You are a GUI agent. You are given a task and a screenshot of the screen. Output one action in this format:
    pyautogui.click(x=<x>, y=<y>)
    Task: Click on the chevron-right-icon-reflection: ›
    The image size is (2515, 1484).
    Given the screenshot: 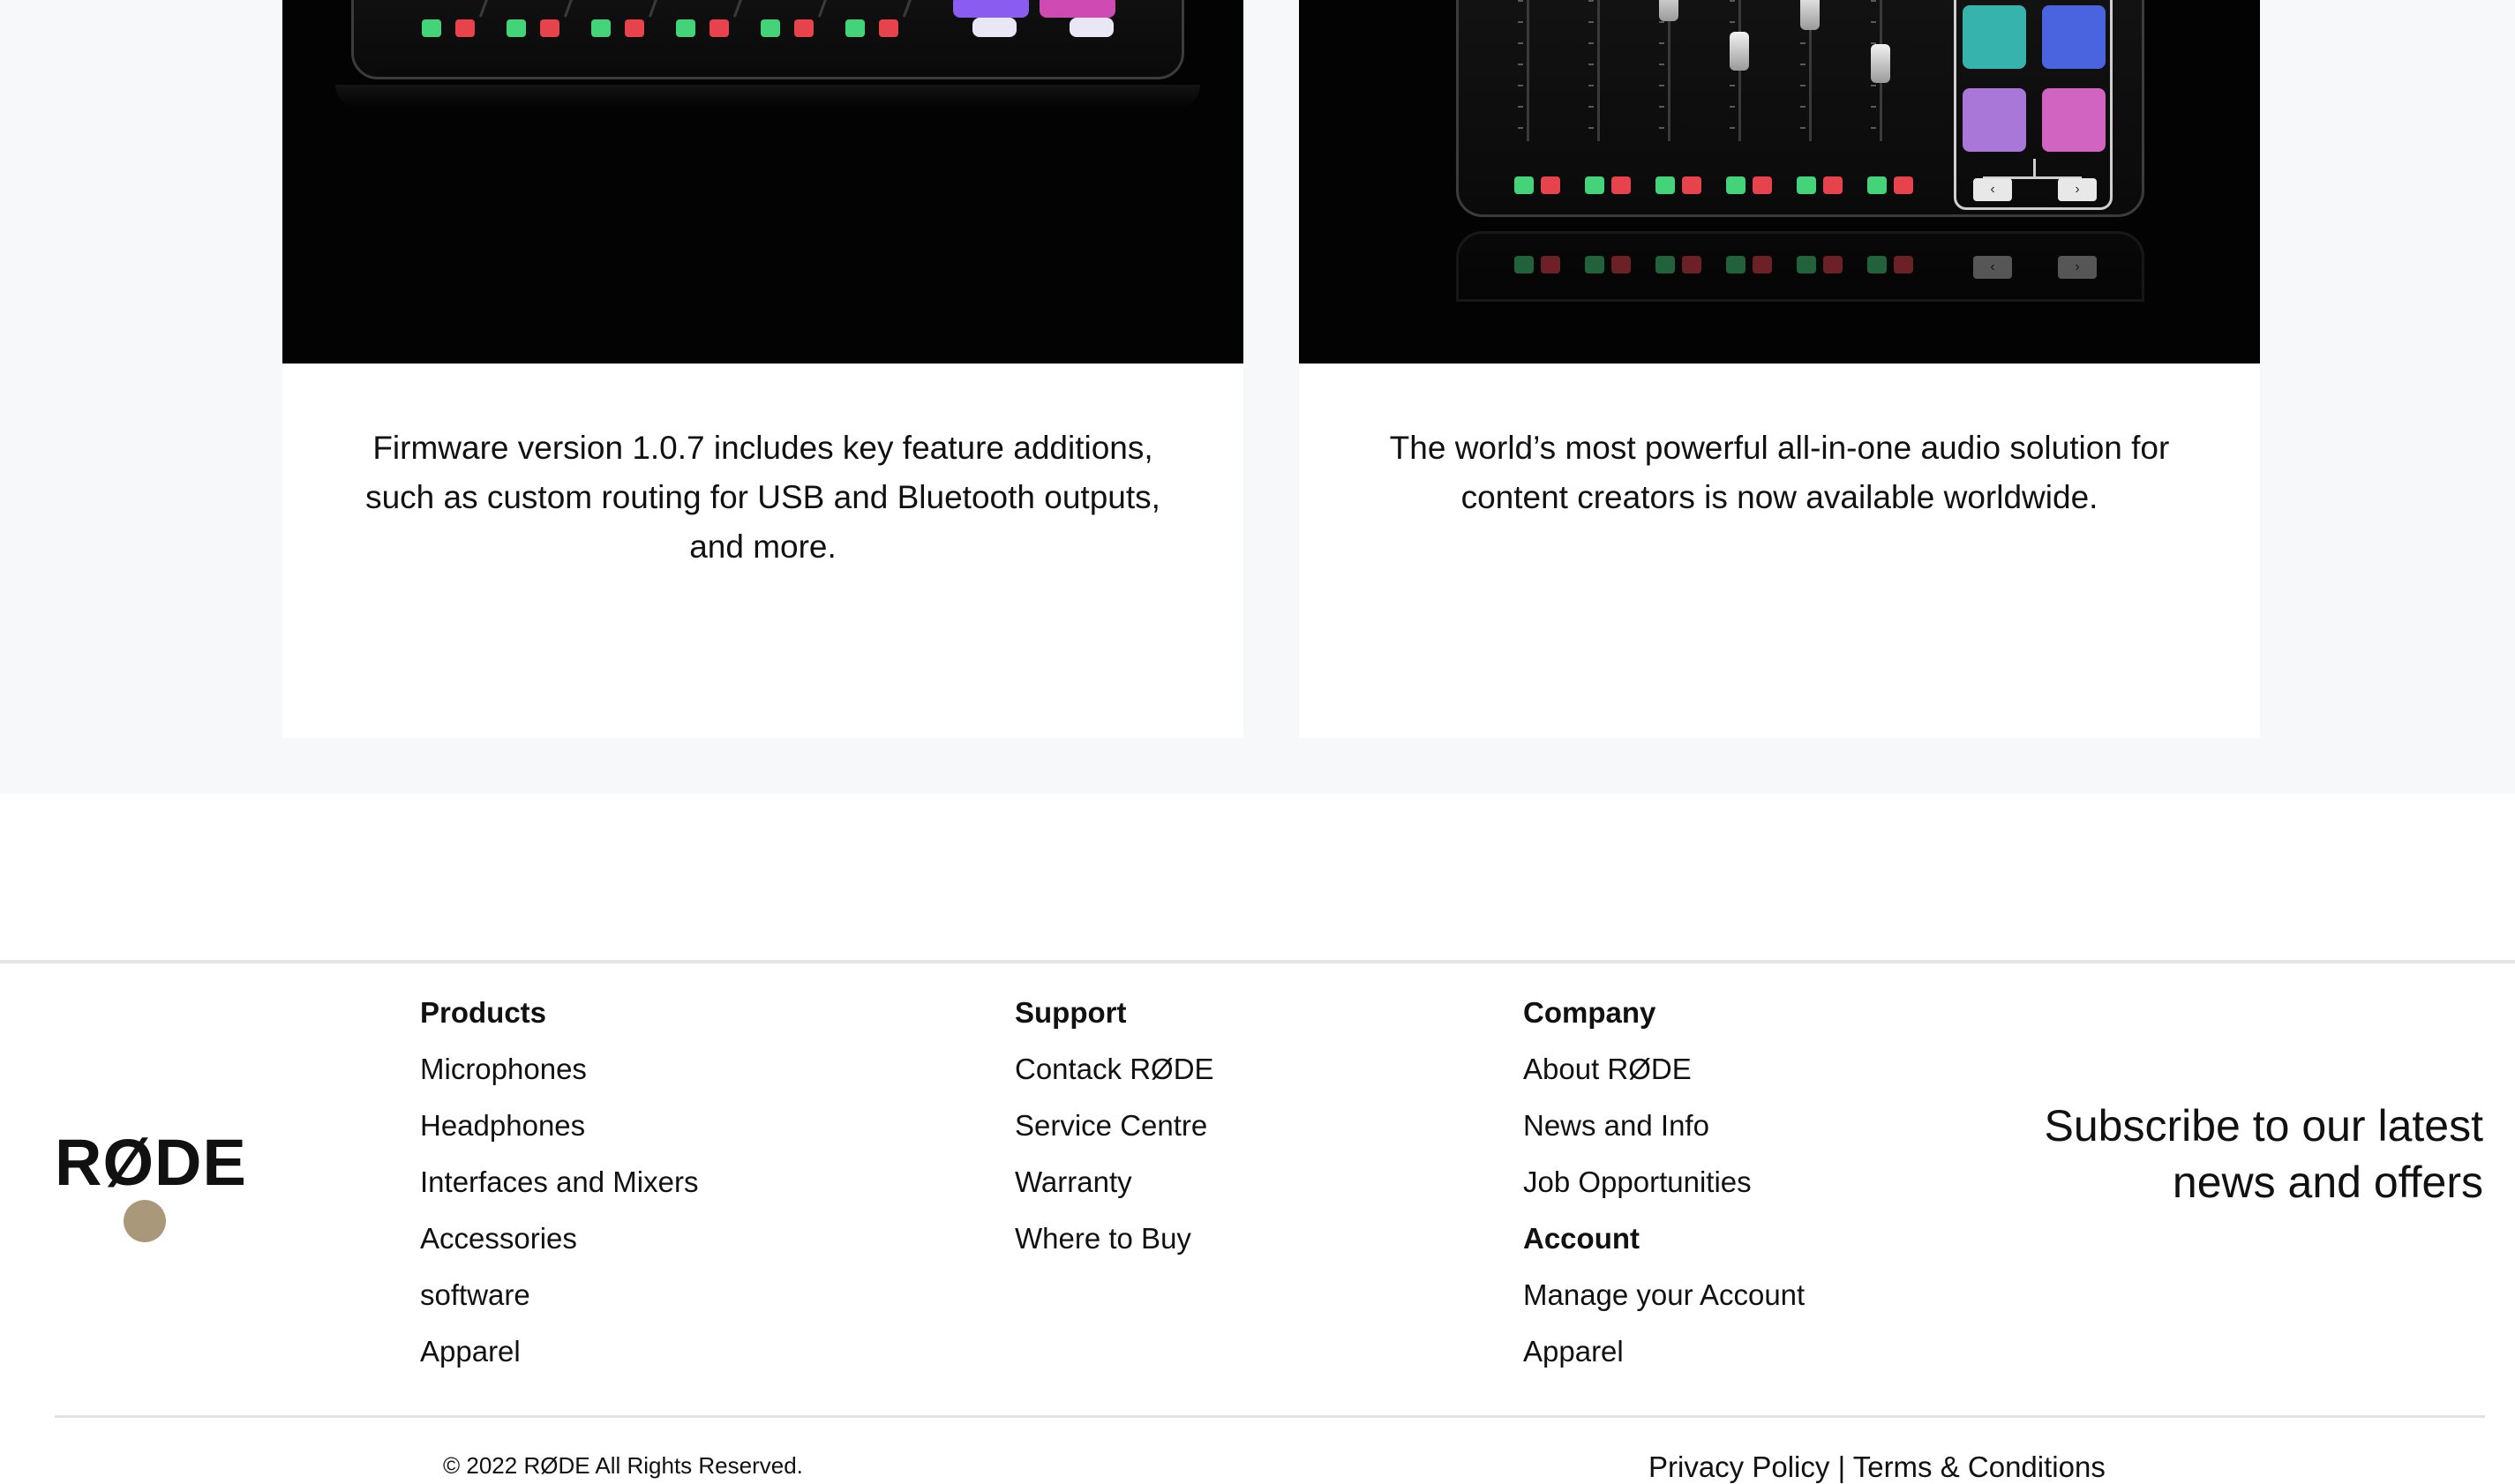 What is the action you would take?
    pyautogui.click(x=2077, y=267)
    